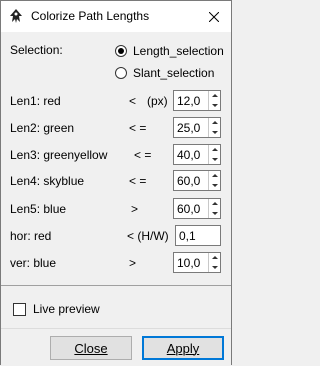  I want to click on spin-value: 25,0, so click(188, 128).